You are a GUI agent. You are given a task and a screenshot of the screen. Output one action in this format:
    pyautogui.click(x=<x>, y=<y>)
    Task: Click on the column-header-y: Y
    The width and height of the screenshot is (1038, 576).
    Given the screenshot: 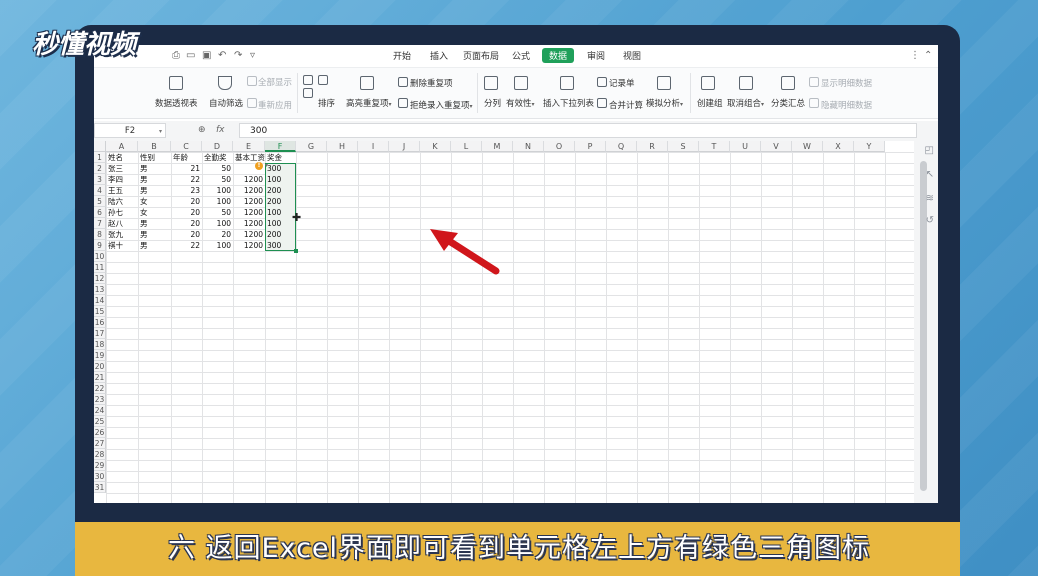 What is the action you would take?
    pyautogui.click(x=869, y=146)
    